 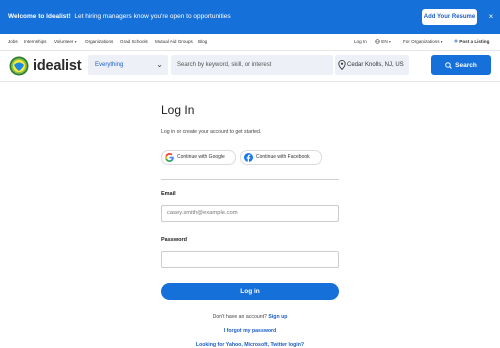 I want to click on language-label: EN, so click(x=384, y=41).